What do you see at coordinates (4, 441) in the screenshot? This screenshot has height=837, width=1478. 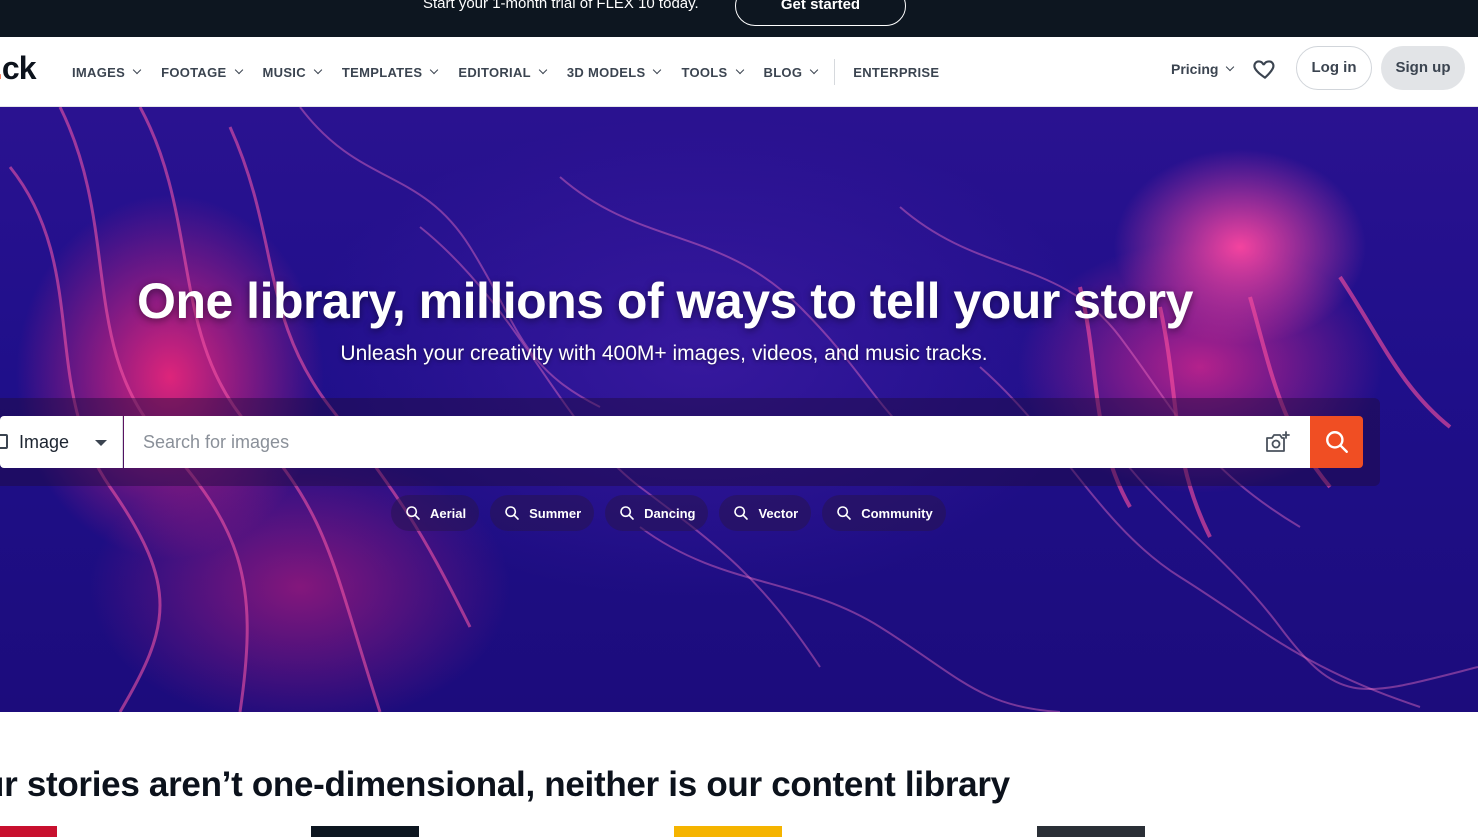 I see `image-icon` at bounding box center [4, 441].